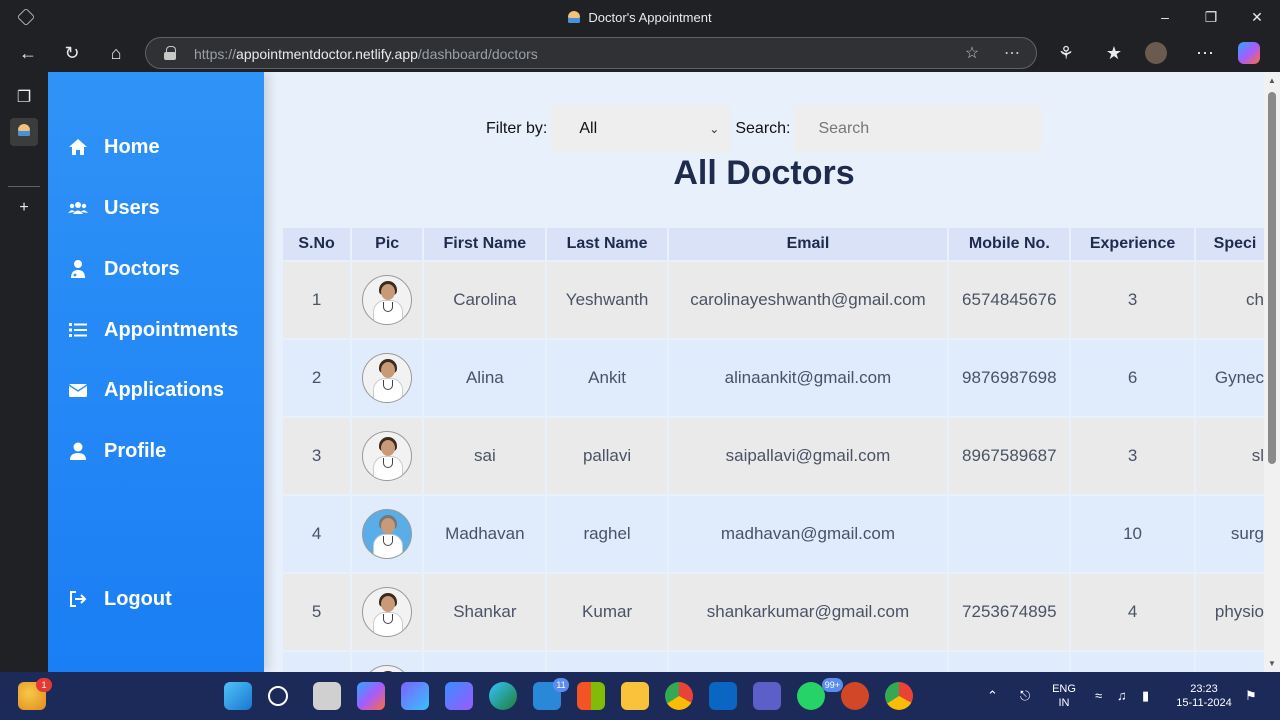 The image size is (1280, 720). I want to click on header-last-name: Last Name, so click(607, 244).